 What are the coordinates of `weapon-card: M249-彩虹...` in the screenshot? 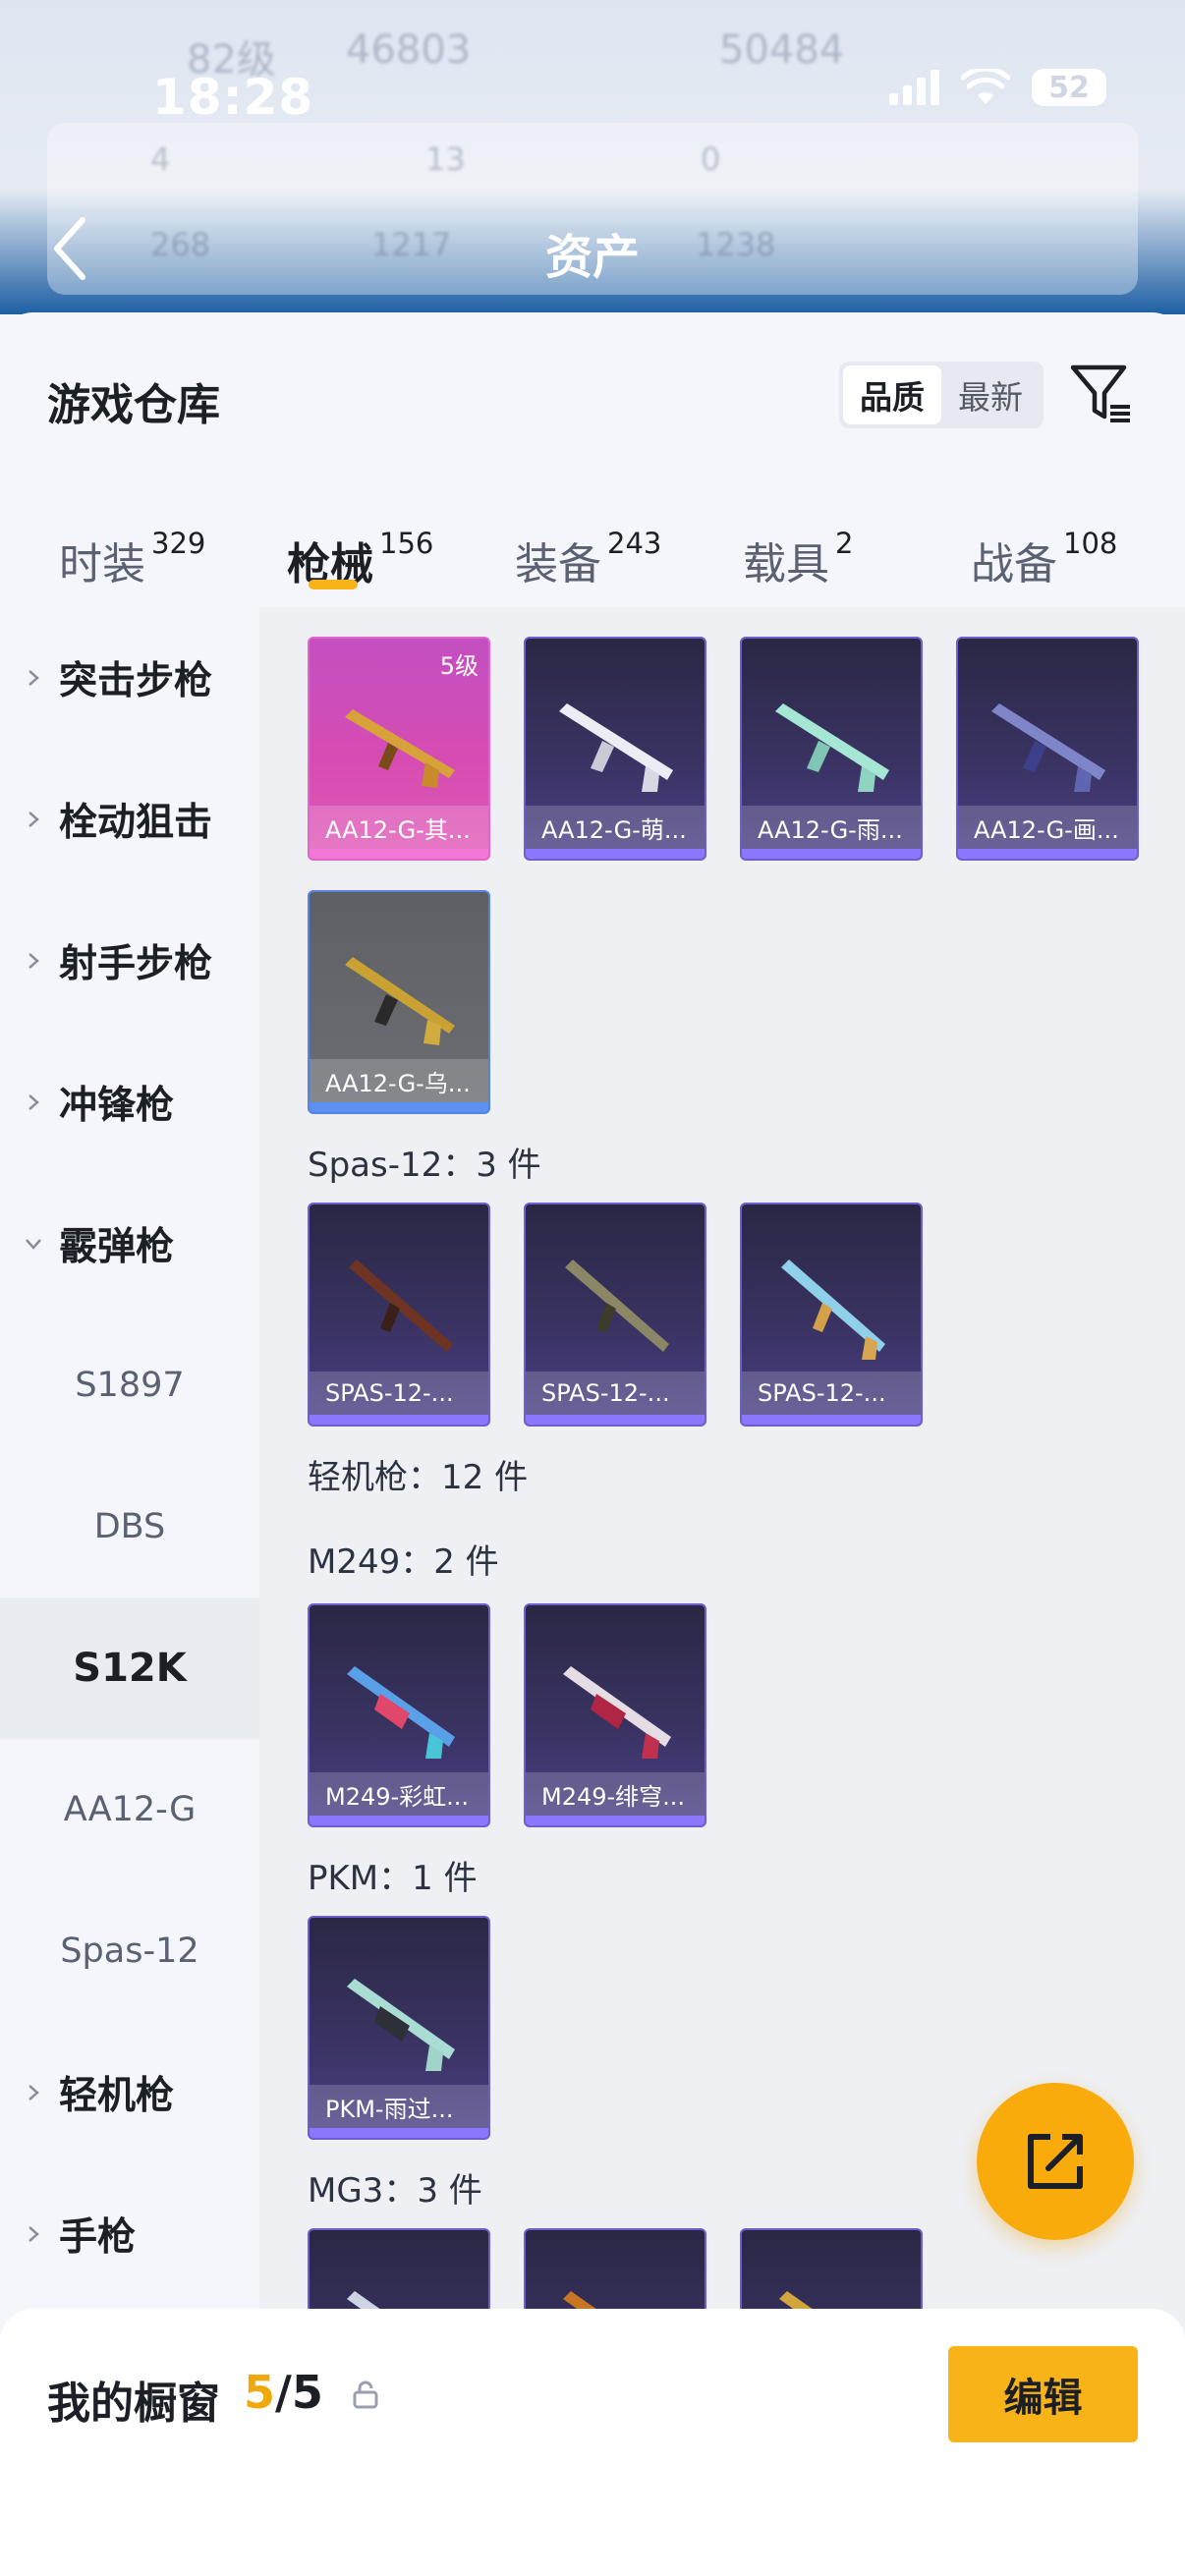 It's located at (399, 1715).